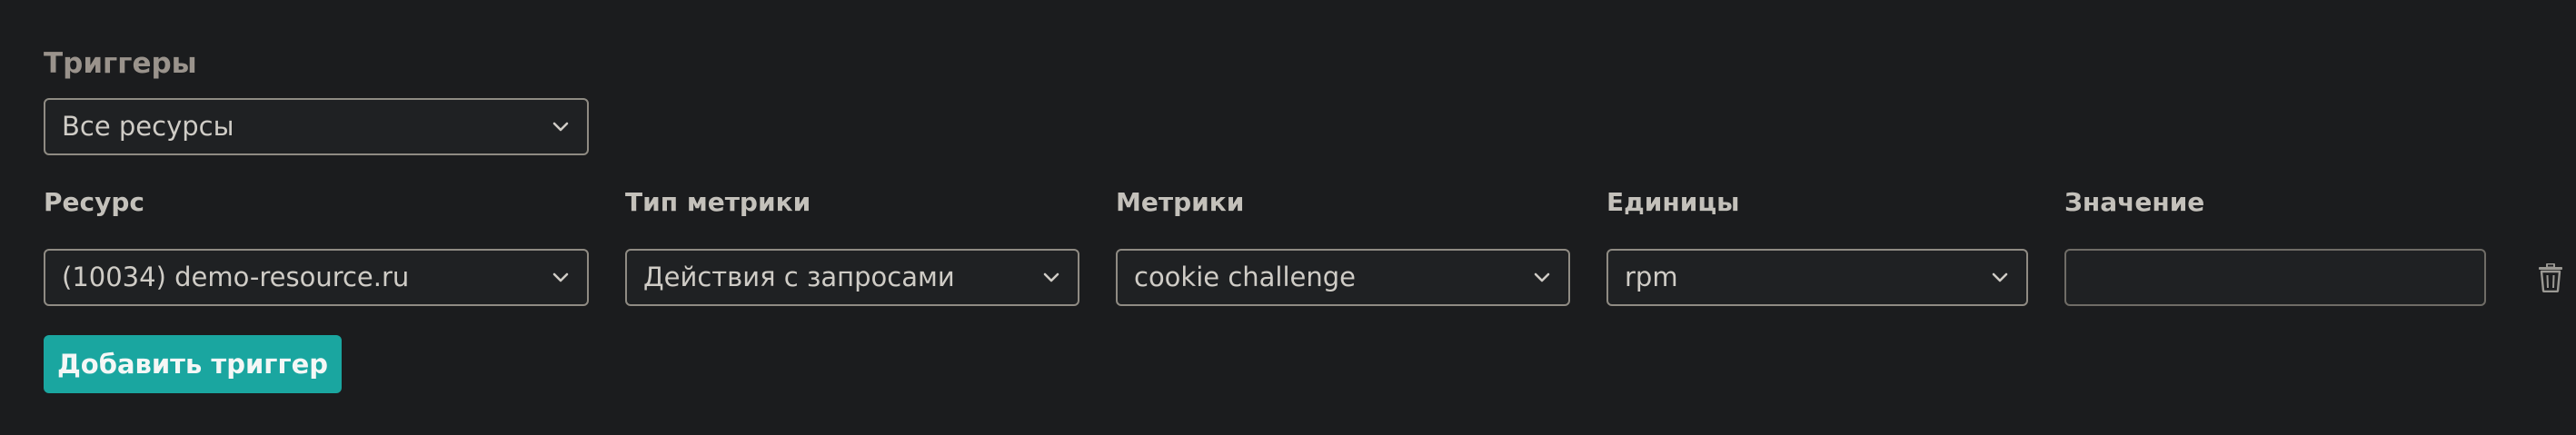 This screenshot has height=435, width=2576. What do you see at coordinates (1180, 202) in the screenshot?
I see `column-label-metrics: Метрики` at bounding box center [1180, 202].